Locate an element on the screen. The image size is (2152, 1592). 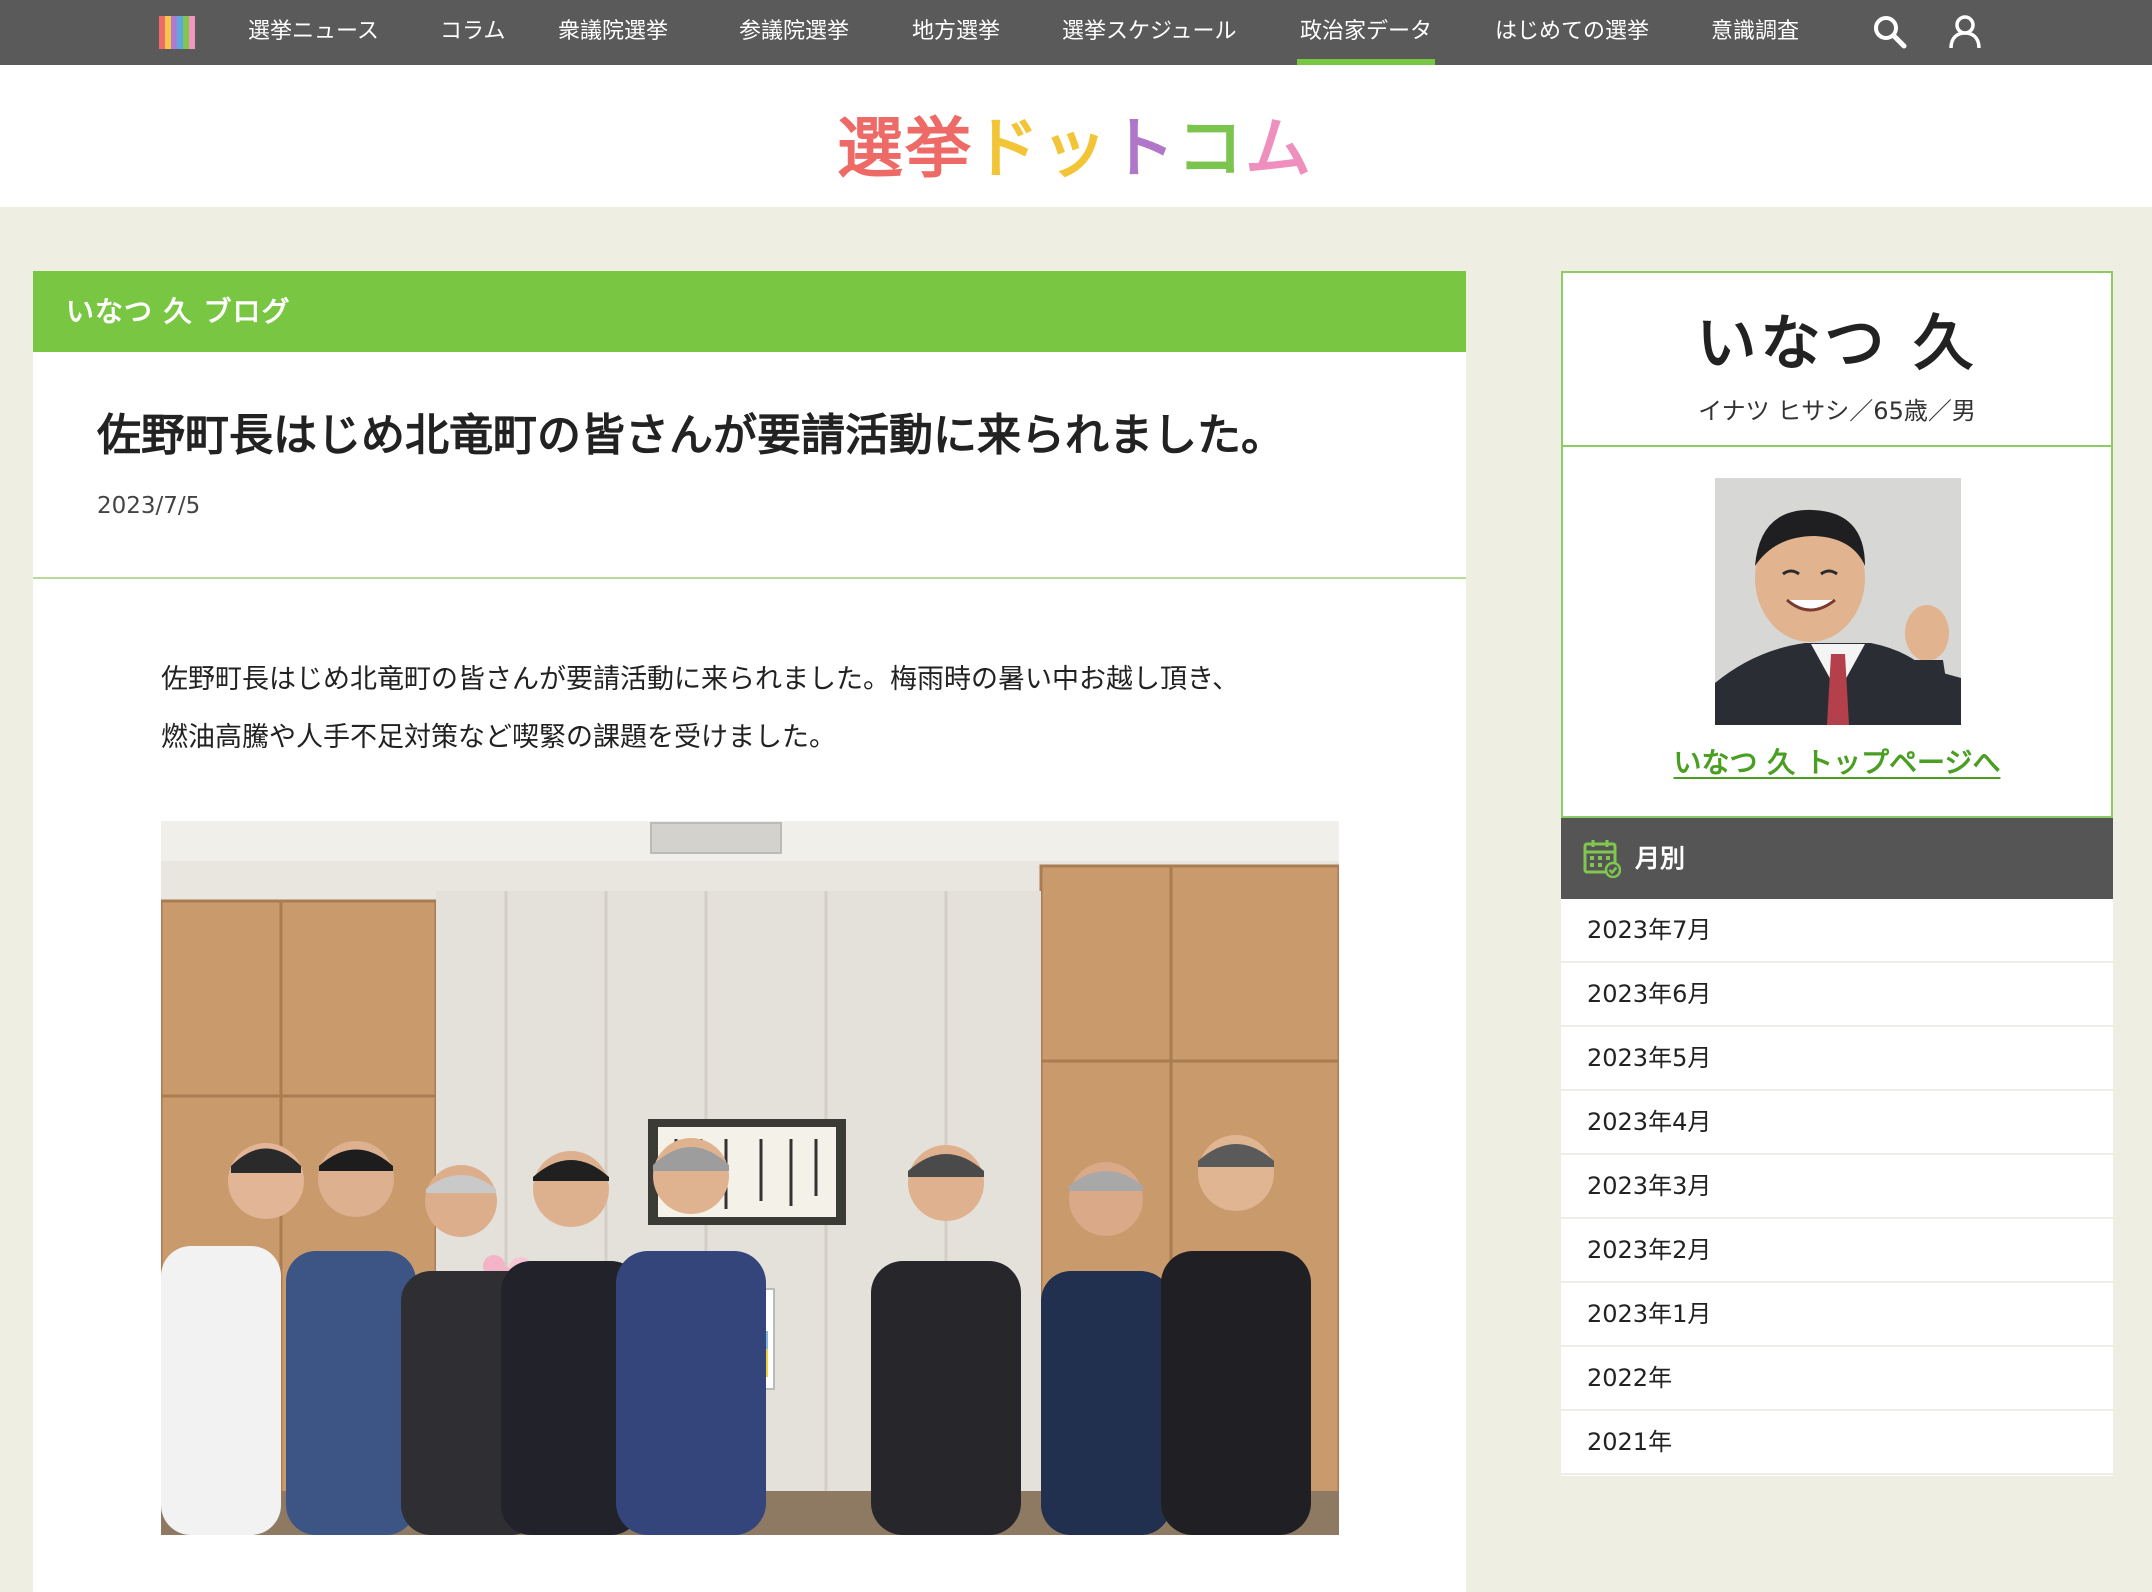
nav-item-election-schedule: 選挙スケジュール is located at coordinates (1149, 32).